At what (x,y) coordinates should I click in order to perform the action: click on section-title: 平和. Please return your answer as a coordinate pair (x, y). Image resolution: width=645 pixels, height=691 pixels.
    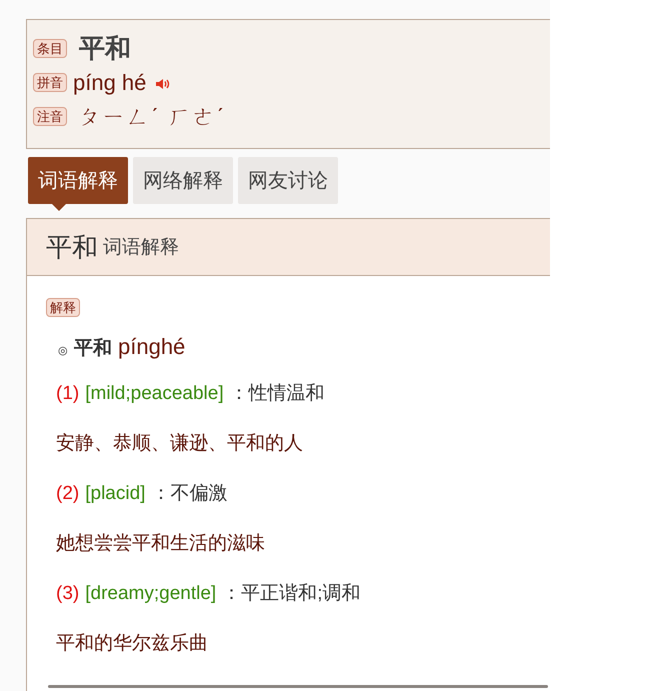
    Looking at the image, I should click on (72, 247).